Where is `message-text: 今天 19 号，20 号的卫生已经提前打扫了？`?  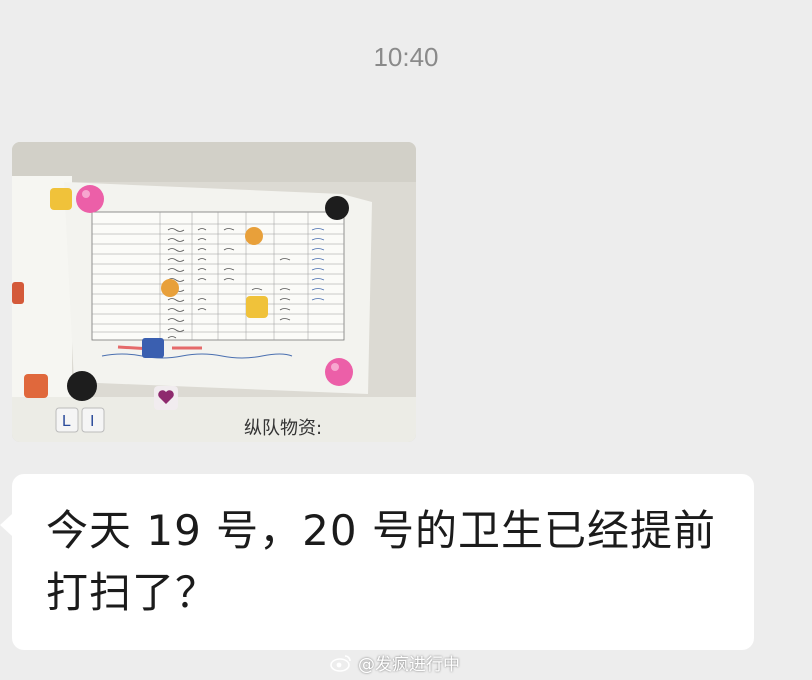
message-text: 今天 19 号，20 号的卫生已经提前打扫了？ is located at coordinates (381, 561).